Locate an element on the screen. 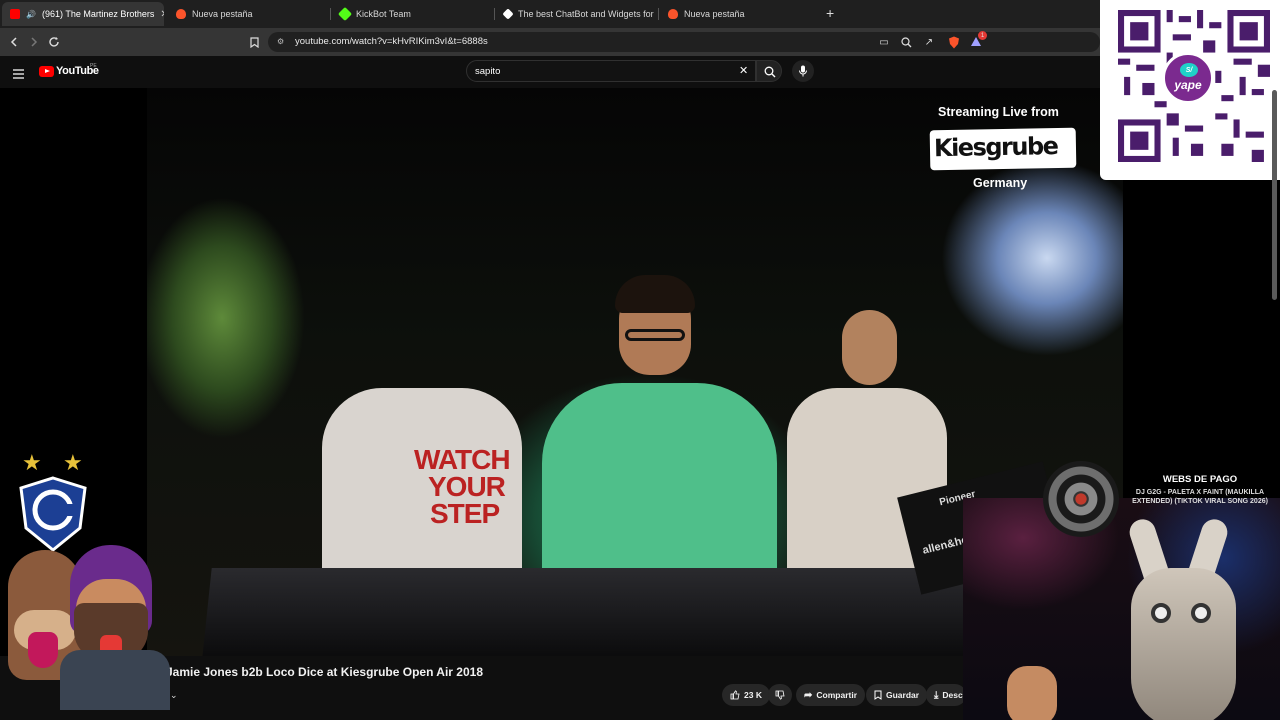  save-button: Guardar is located at coordinates (897, 695).